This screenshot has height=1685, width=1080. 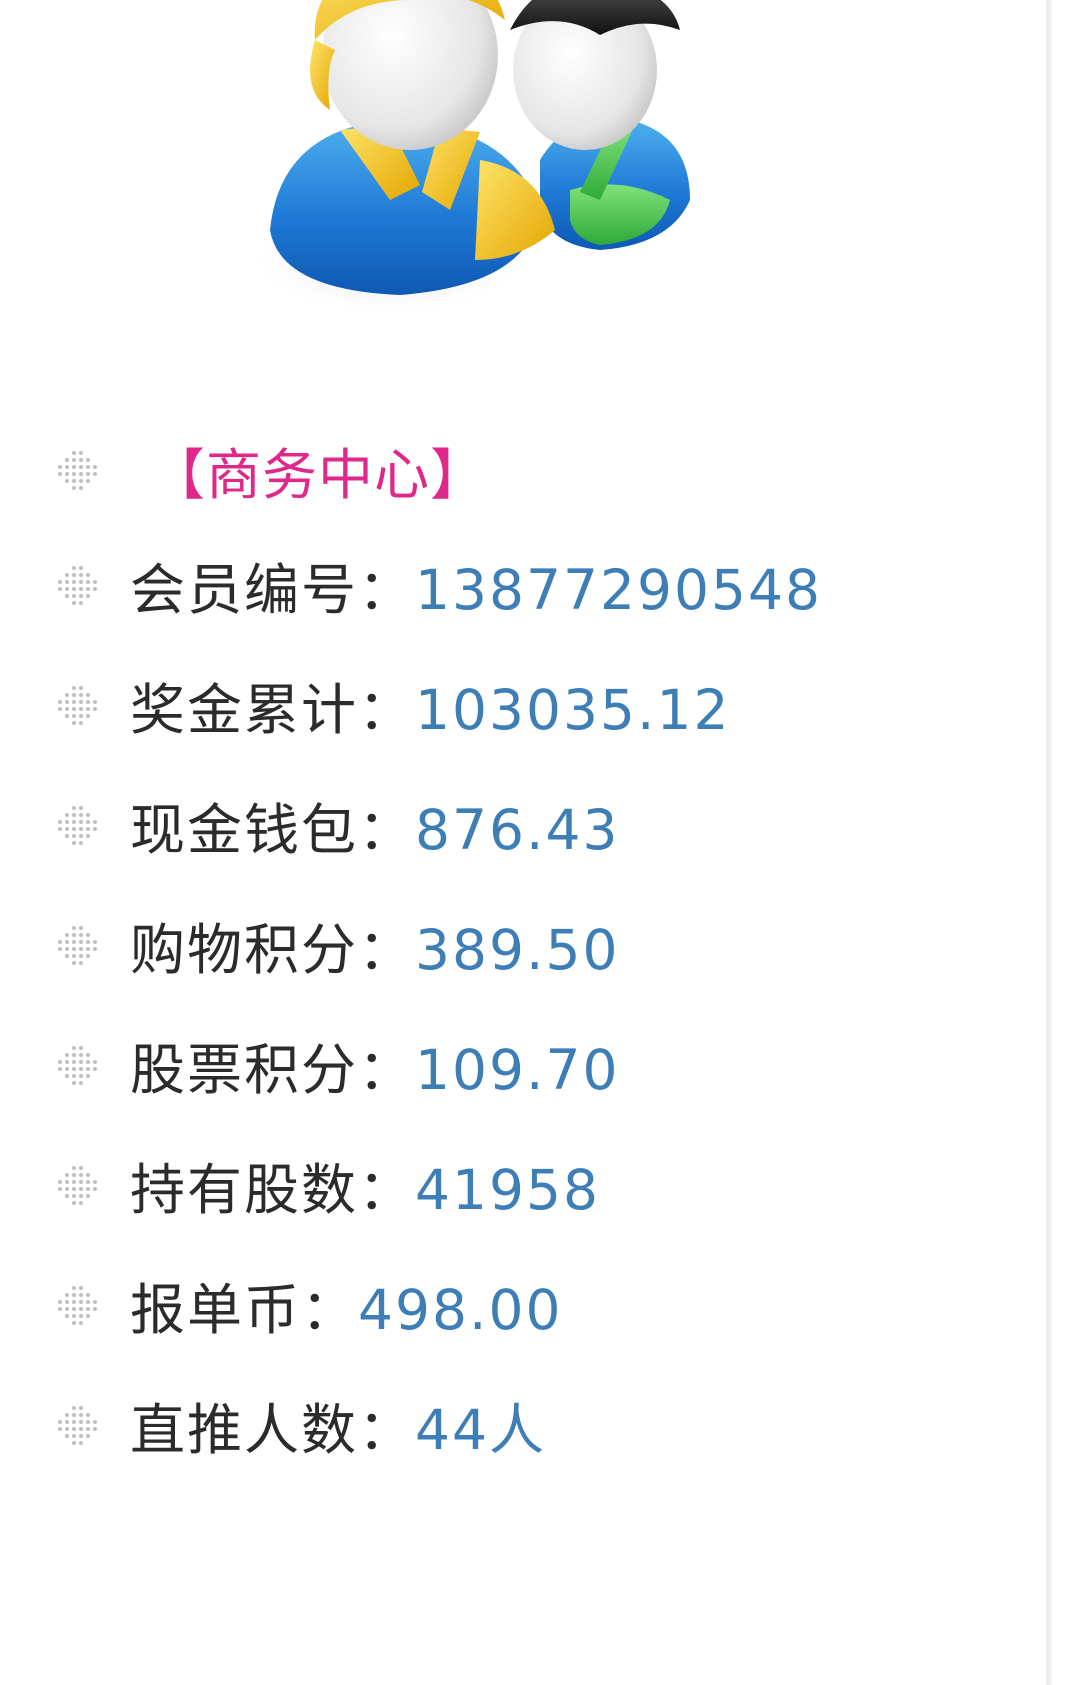 I want to click on shares-held-label: 持有股数：41958, so click(x=365, y=1190).